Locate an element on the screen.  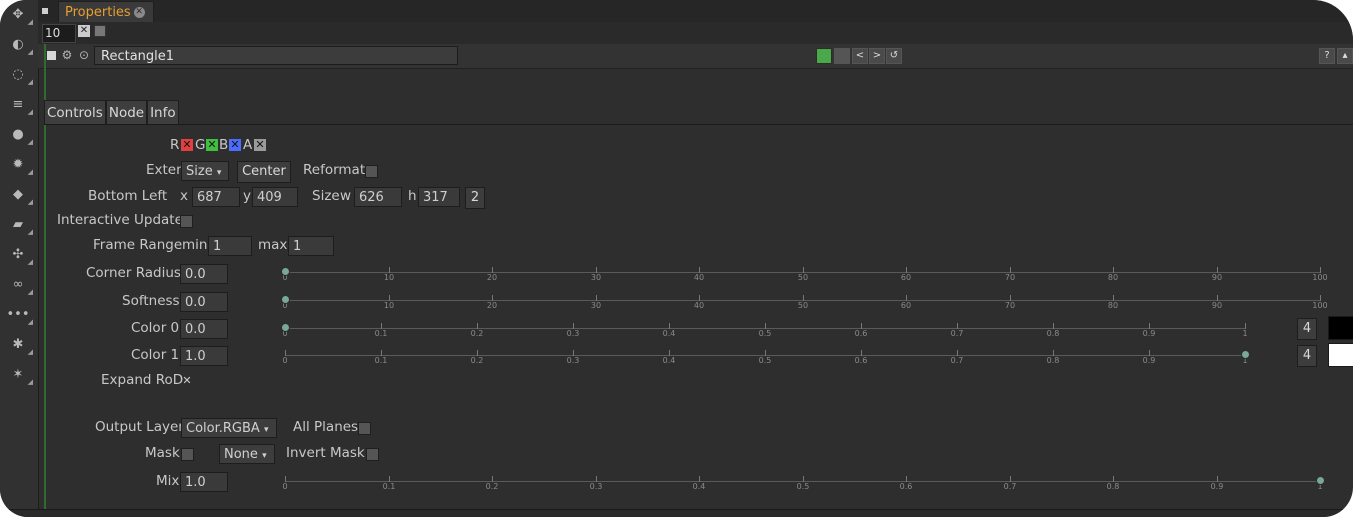
color0-slider: 0 0.1 0.2 0.3 0.4 0.5 0.6 0.7 0.8 0.9 1 is located at coordinates (764, 328).